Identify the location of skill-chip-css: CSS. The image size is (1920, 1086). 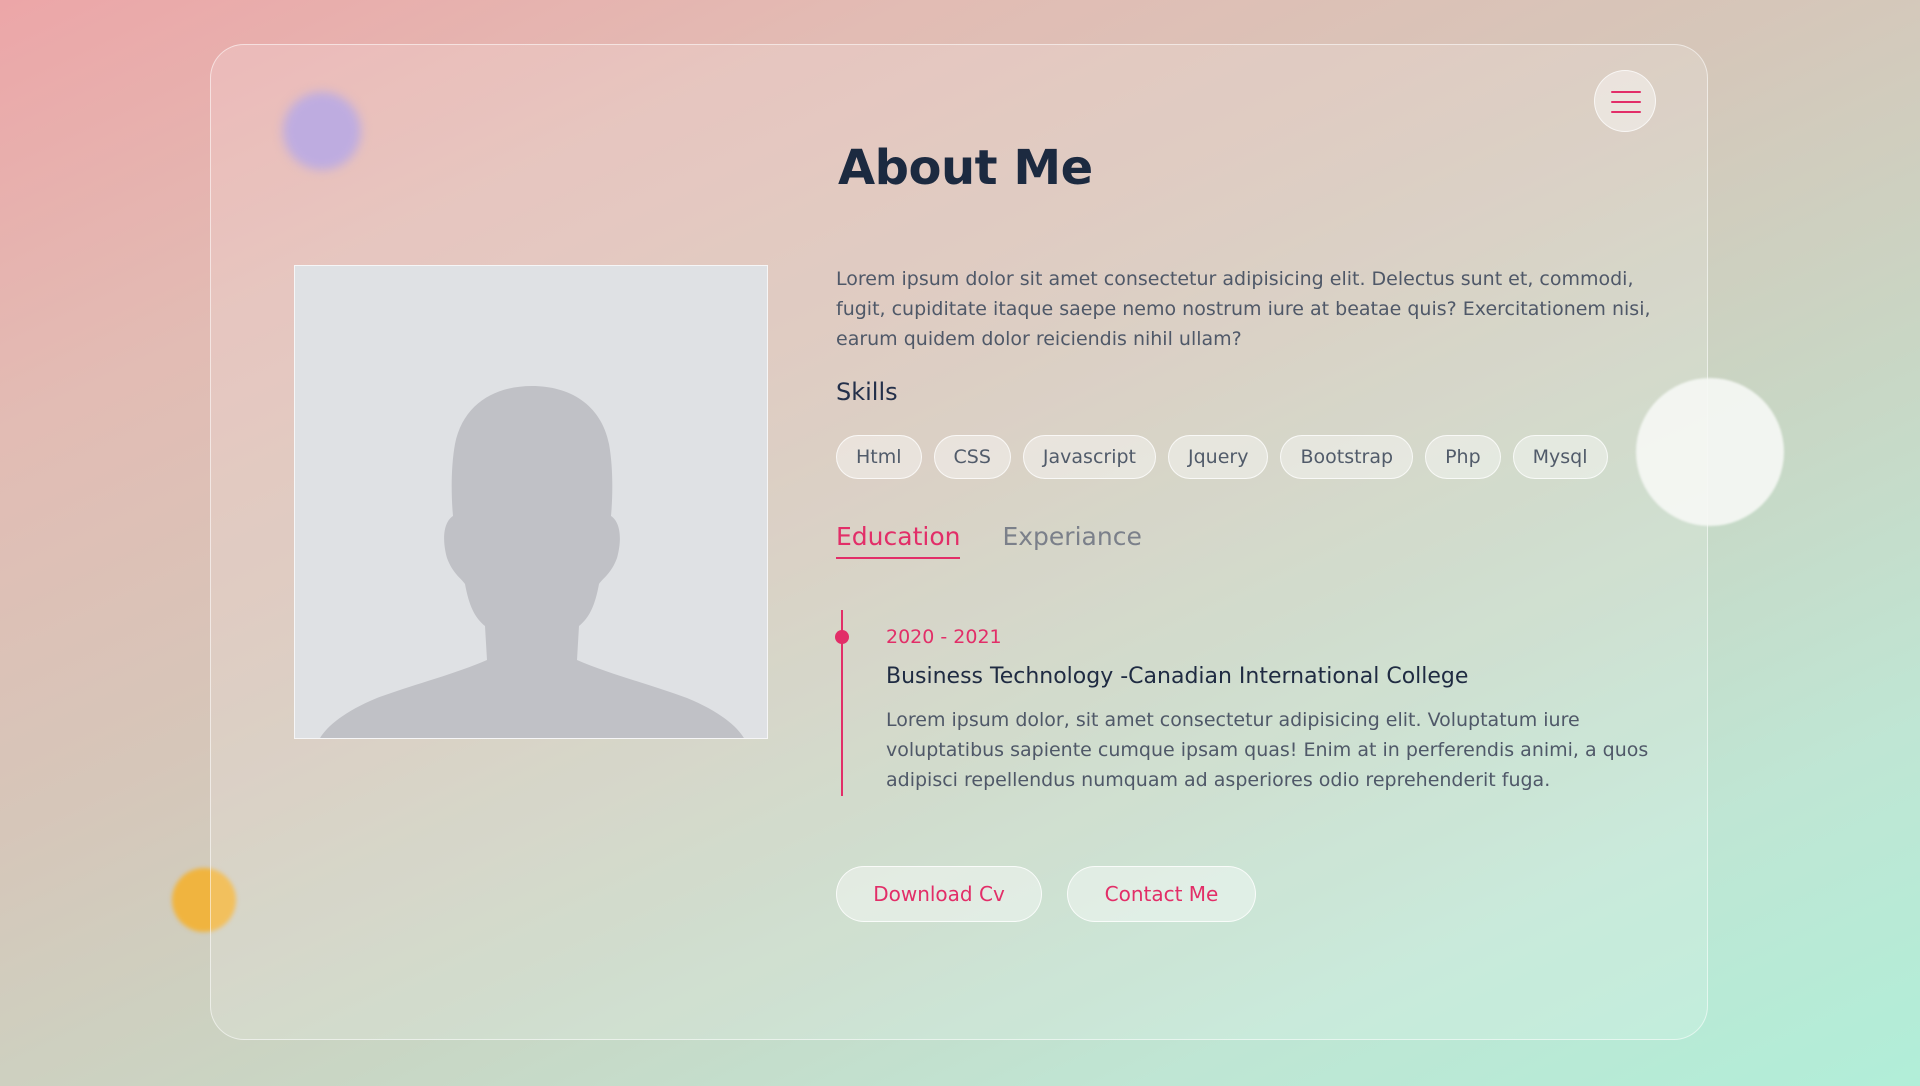
(972, 457).